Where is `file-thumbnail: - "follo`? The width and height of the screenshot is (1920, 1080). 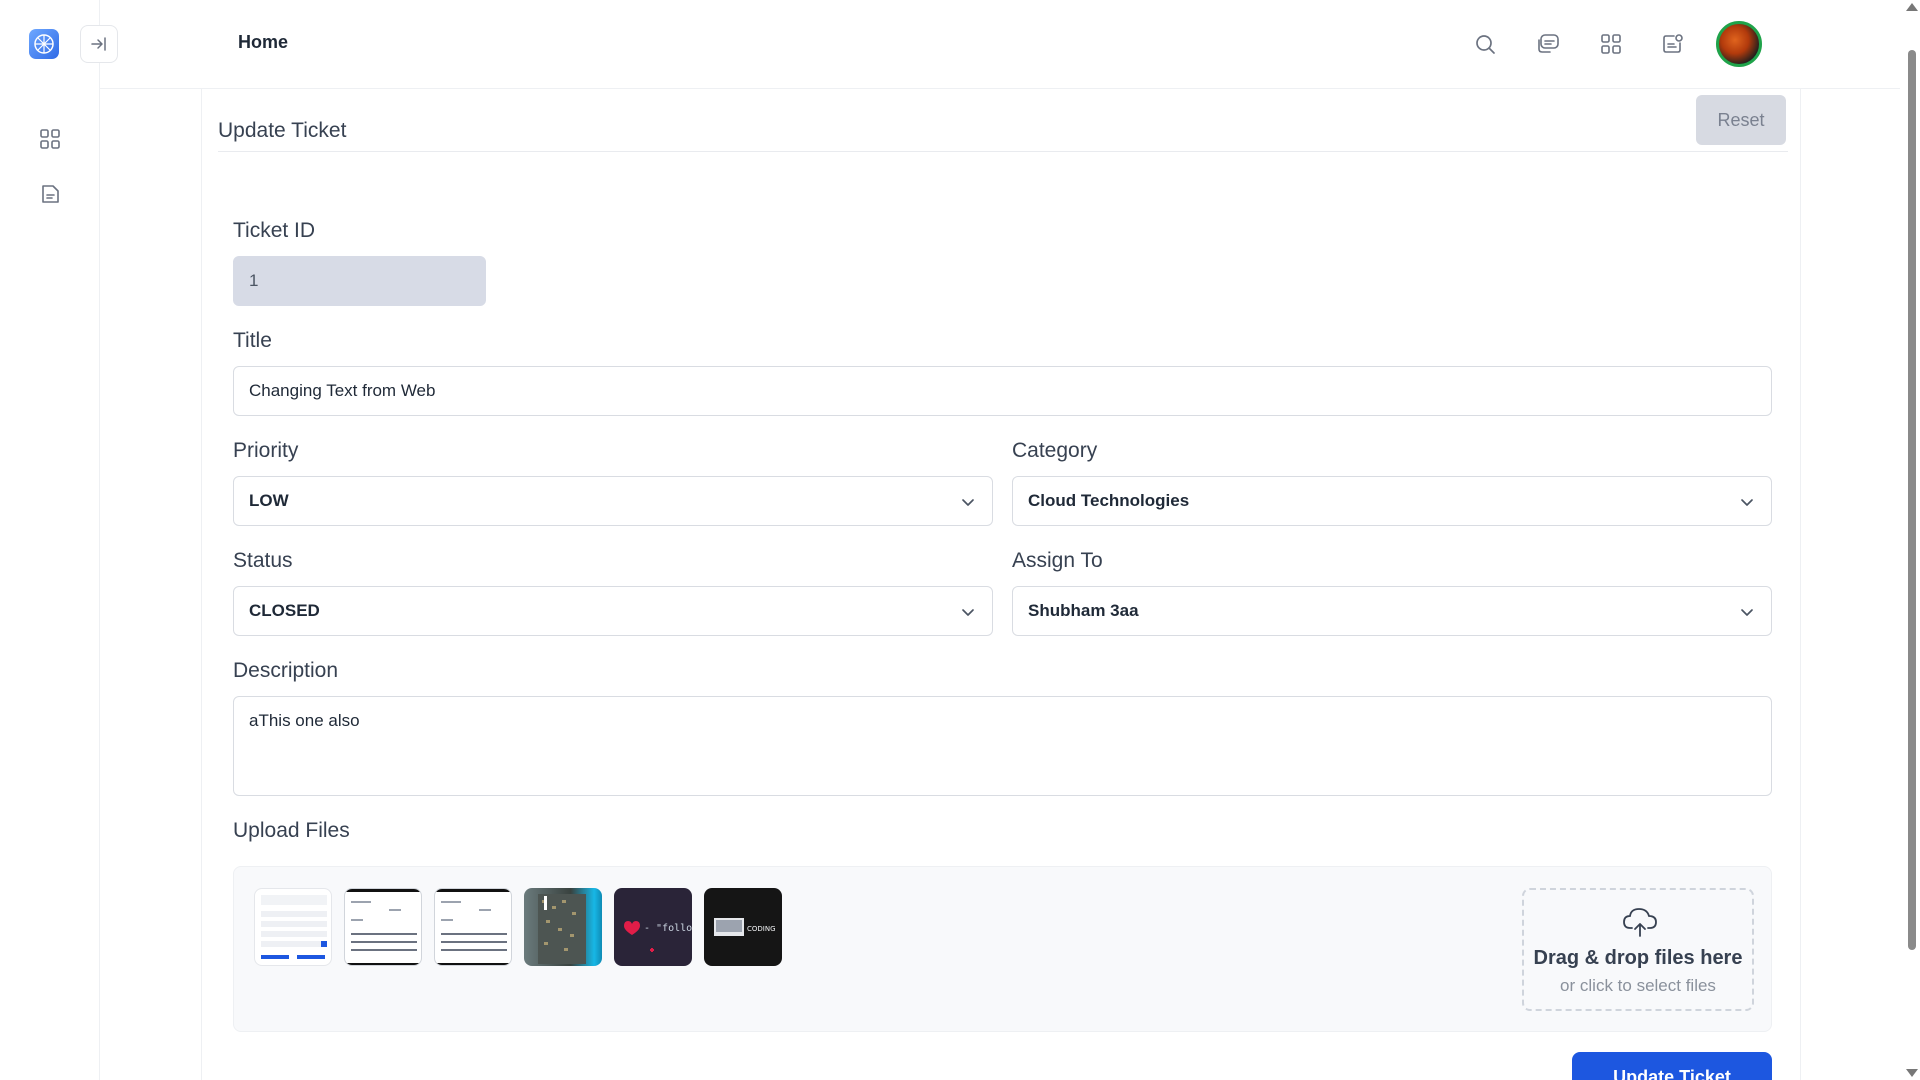
file-thumbnail: - "follo is located at coordinates (653, 927).